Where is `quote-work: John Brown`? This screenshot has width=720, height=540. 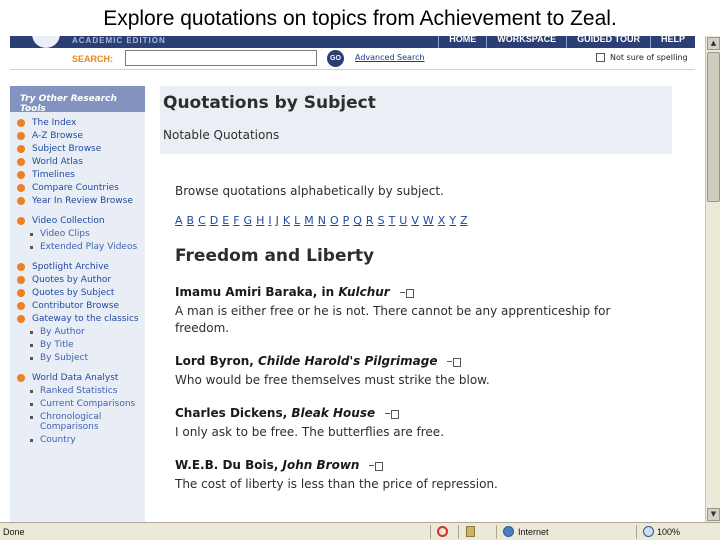 quote-work: John Brown is located at coordinates (321, 465).